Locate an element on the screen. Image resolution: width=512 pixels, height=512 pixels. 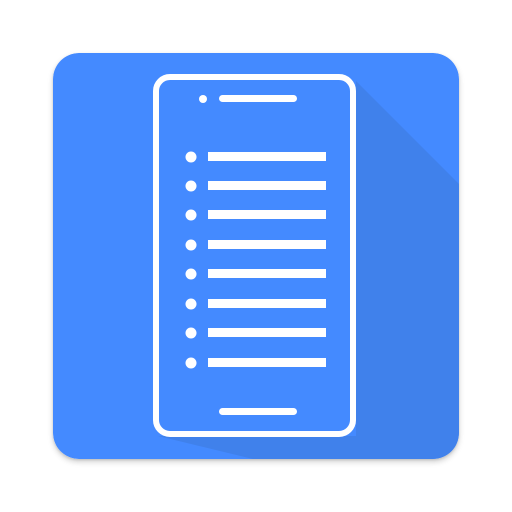
camera-dot-icon is located at coordinates (203, 99).